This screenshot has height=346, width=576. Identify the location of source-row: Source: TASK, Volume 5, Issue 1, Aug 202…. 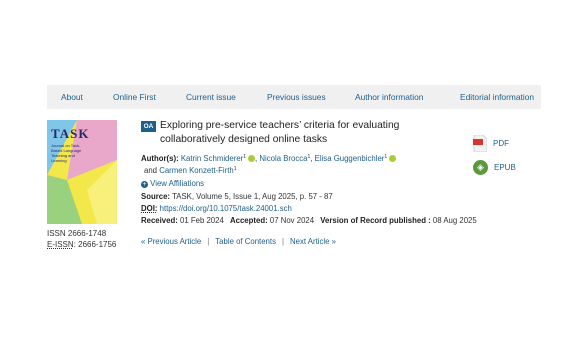
(237, 196).